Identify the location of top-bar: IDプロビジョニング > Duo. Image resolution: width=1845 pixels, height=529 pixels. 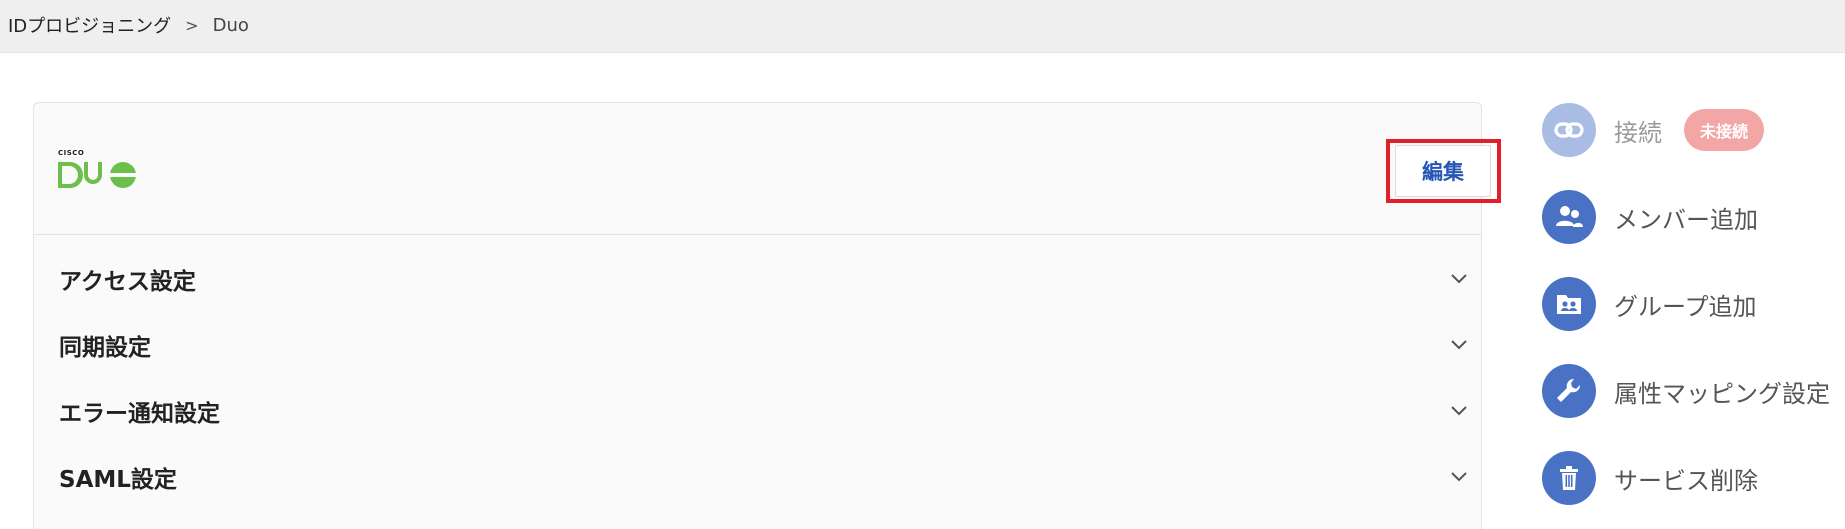
(922, 26).